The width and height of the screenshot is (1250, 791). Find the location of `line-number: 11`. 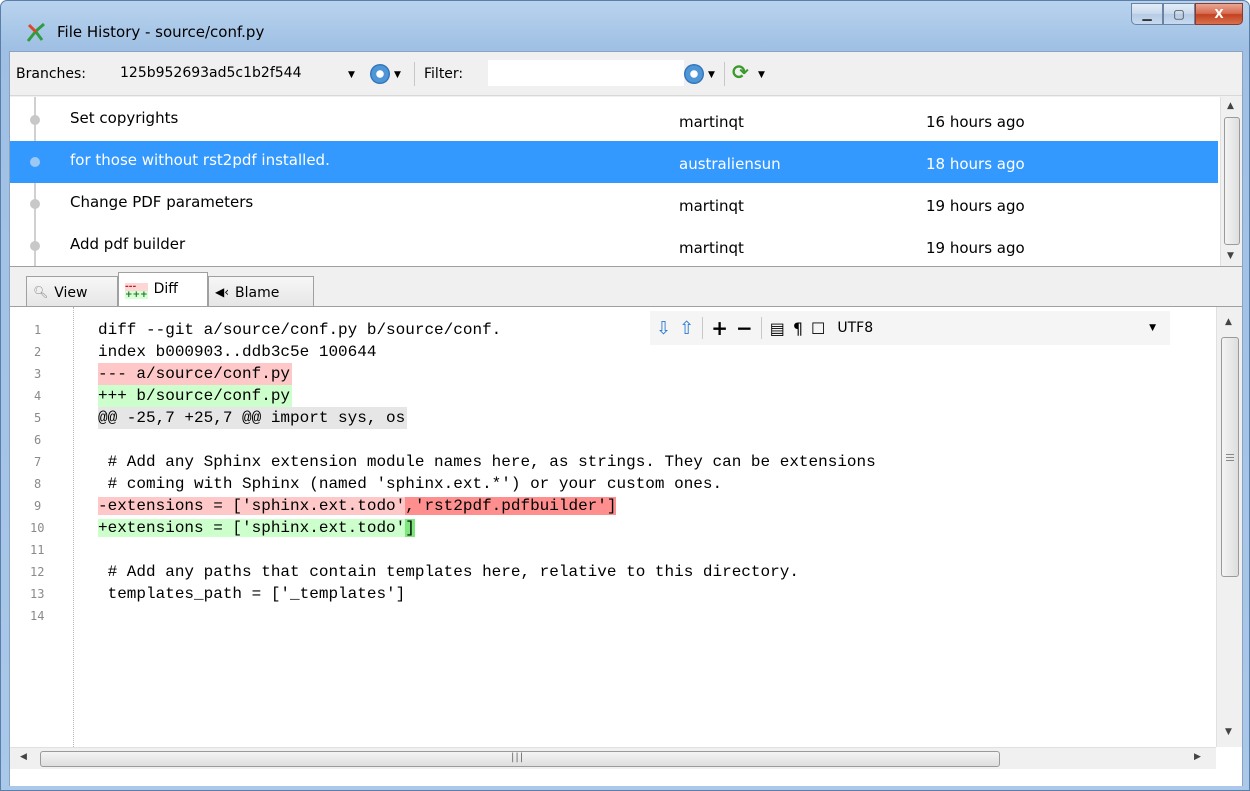

line-number: 11 is located at coordinates (37, 550).